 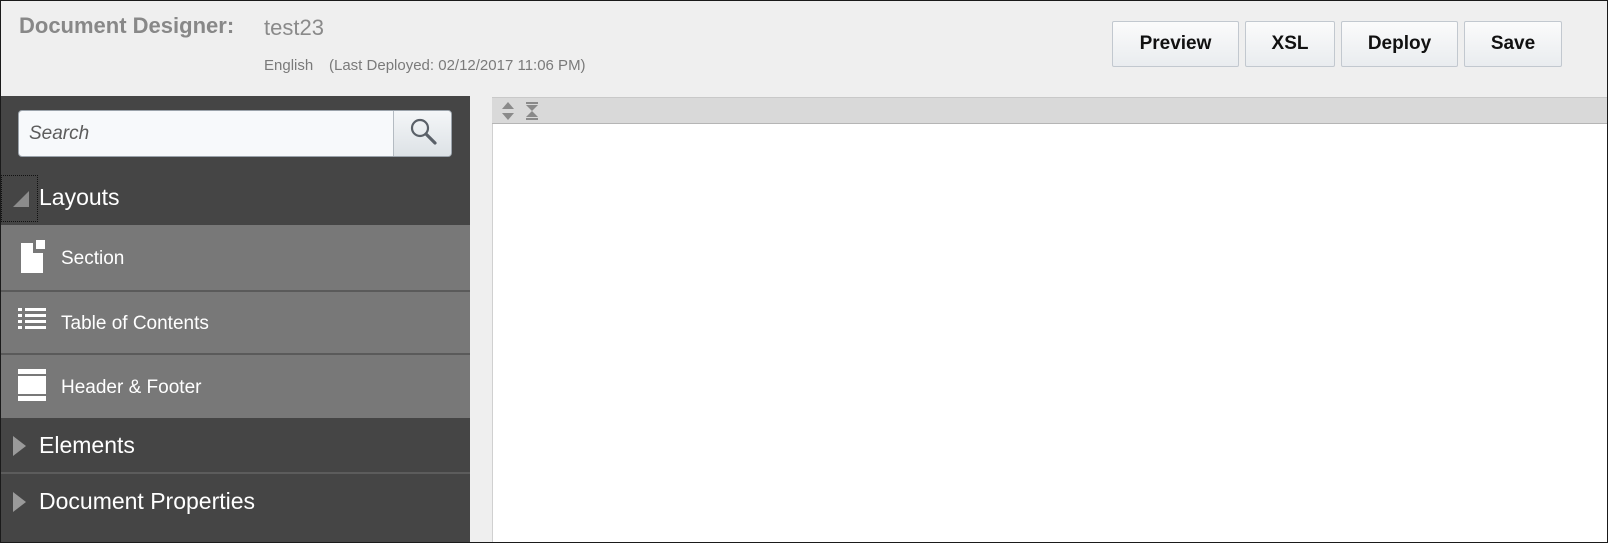 I want to click on list-icon, so click(x=32, y=323).